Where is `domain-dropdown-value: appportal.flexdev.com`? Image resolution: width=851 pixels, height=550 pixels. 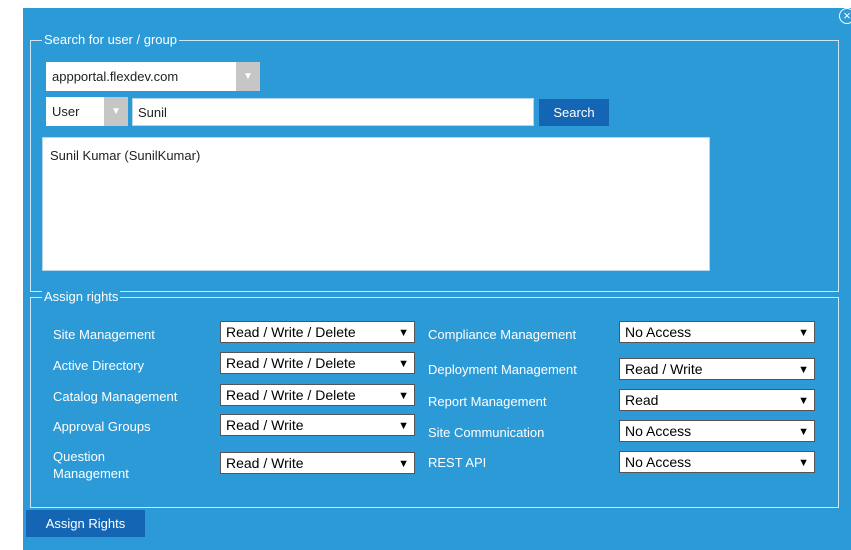 domain-dropdown-value: appportal.flexdev.com is located at coordinates (115, 76).